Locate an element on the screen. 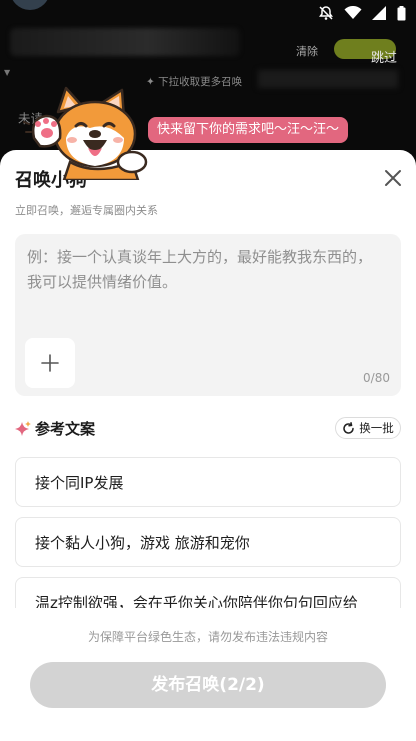 This screenshot has width=416, height=741. battery-icon is located at coordinates (401, 12).